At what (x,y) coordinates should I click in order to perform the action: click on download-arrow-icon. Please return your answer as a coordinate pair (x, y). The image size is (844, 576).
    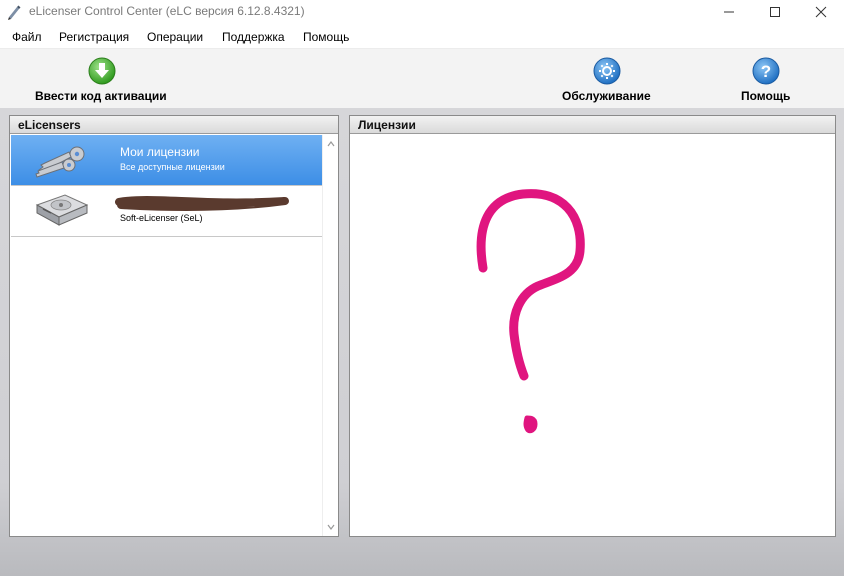
    Looking at the image, I should click on (102, 71).